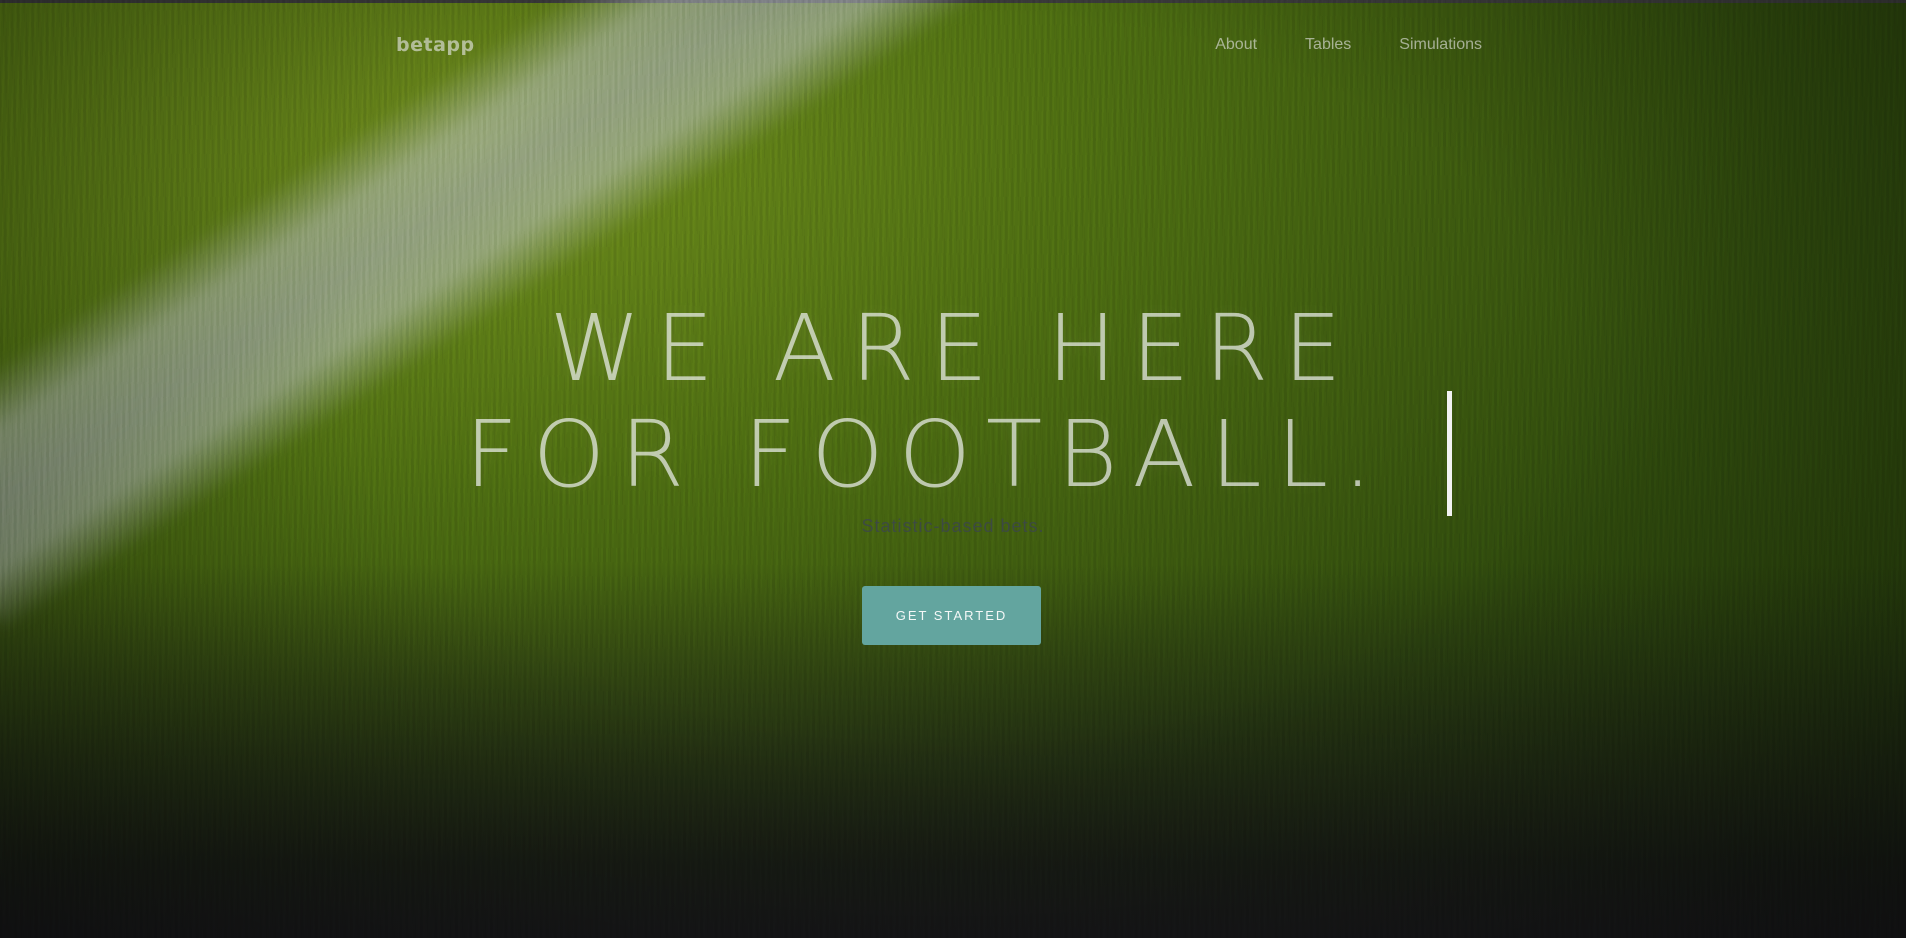  I want to click on get-started-button: GET STARTED, so click(951, 615).